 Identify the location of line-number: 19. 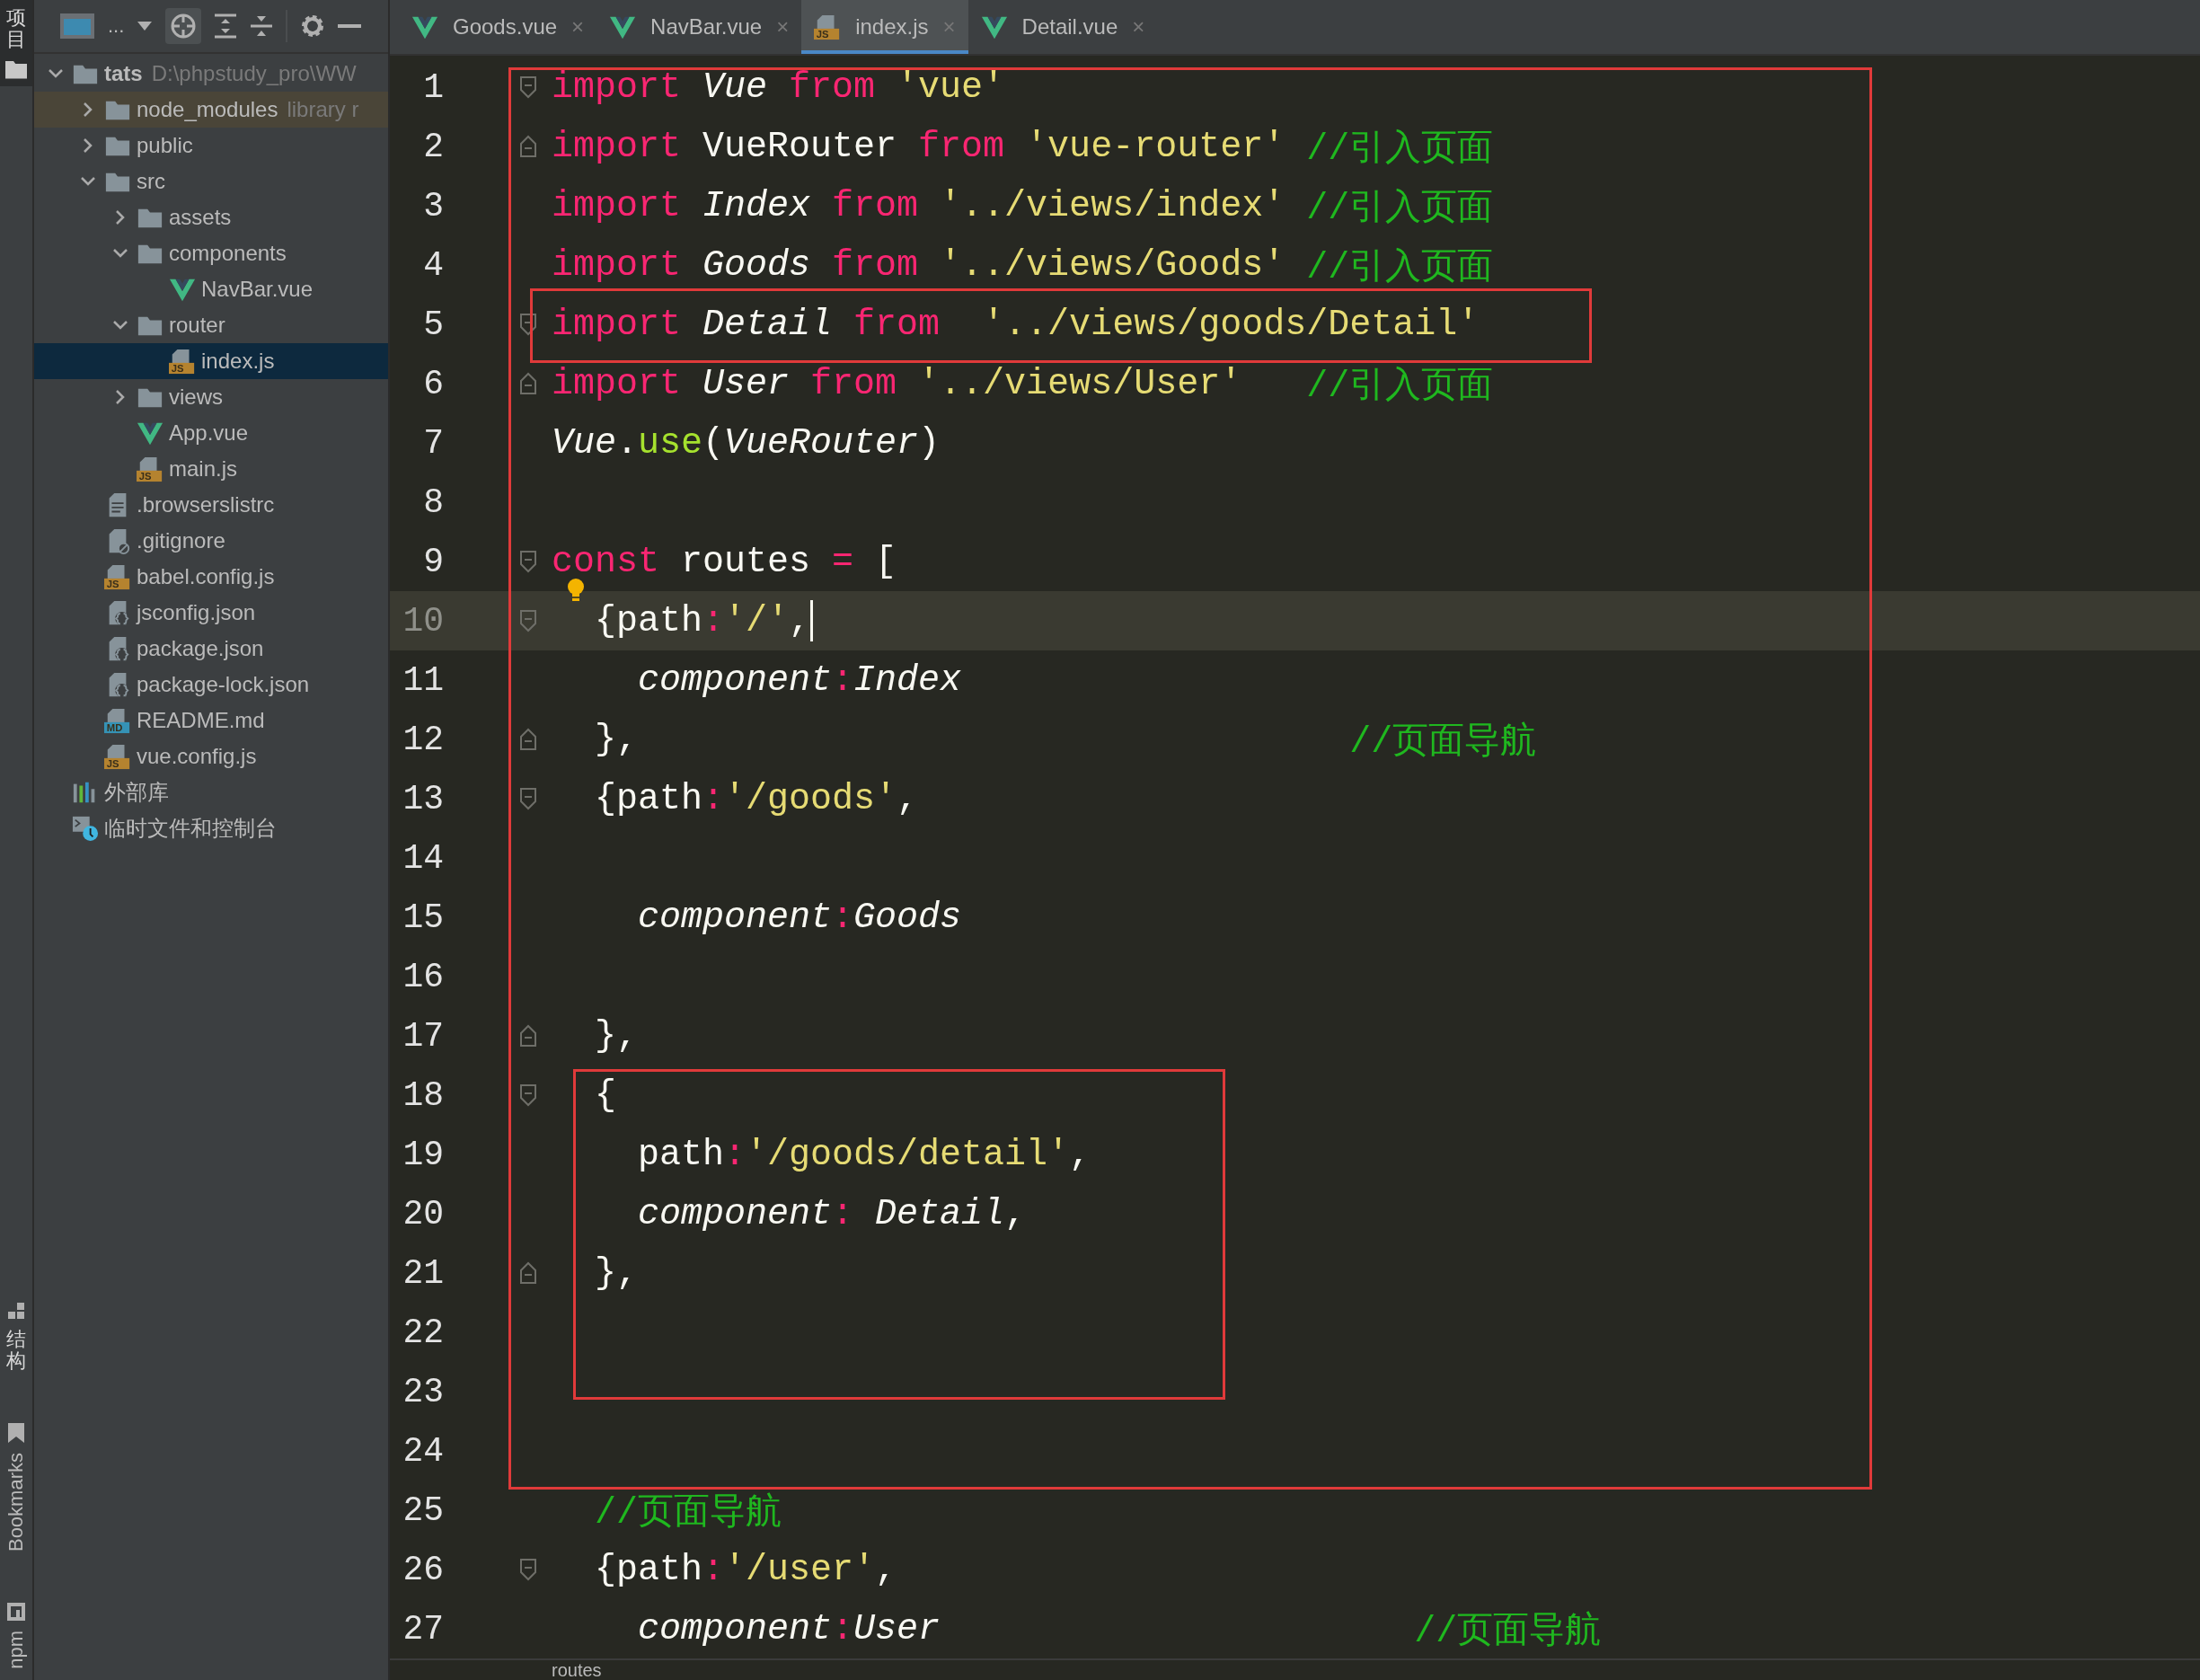
(424, 1155).